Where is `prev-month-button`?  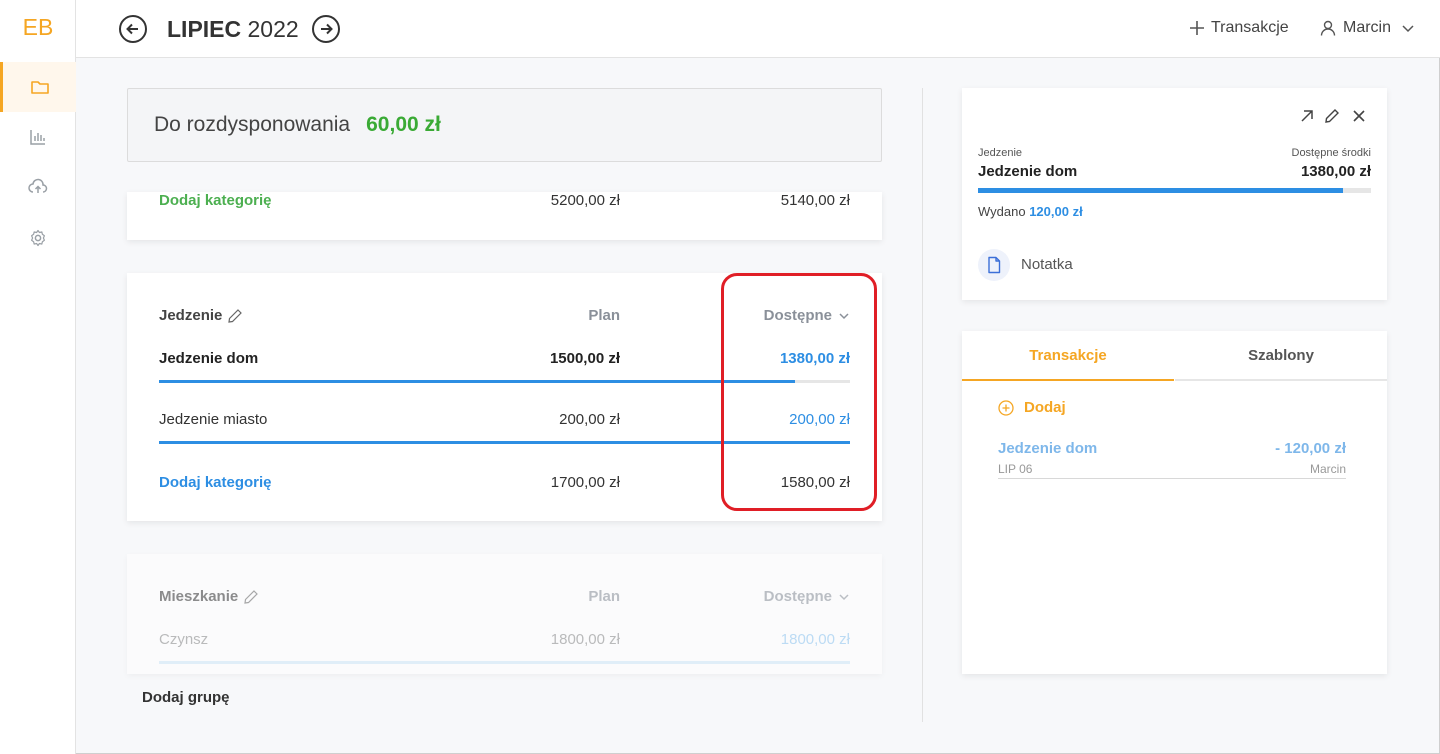
prev-month-button is located at coordinates (133, 29).